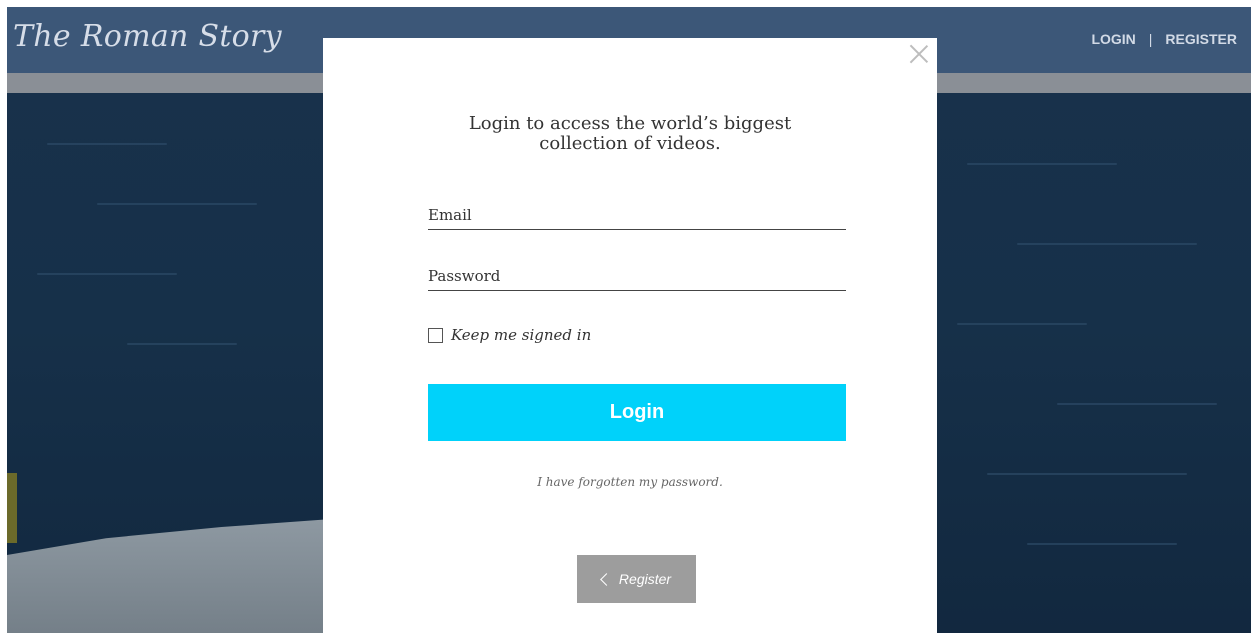  I want to click on hero-rock, so click(172, 575).